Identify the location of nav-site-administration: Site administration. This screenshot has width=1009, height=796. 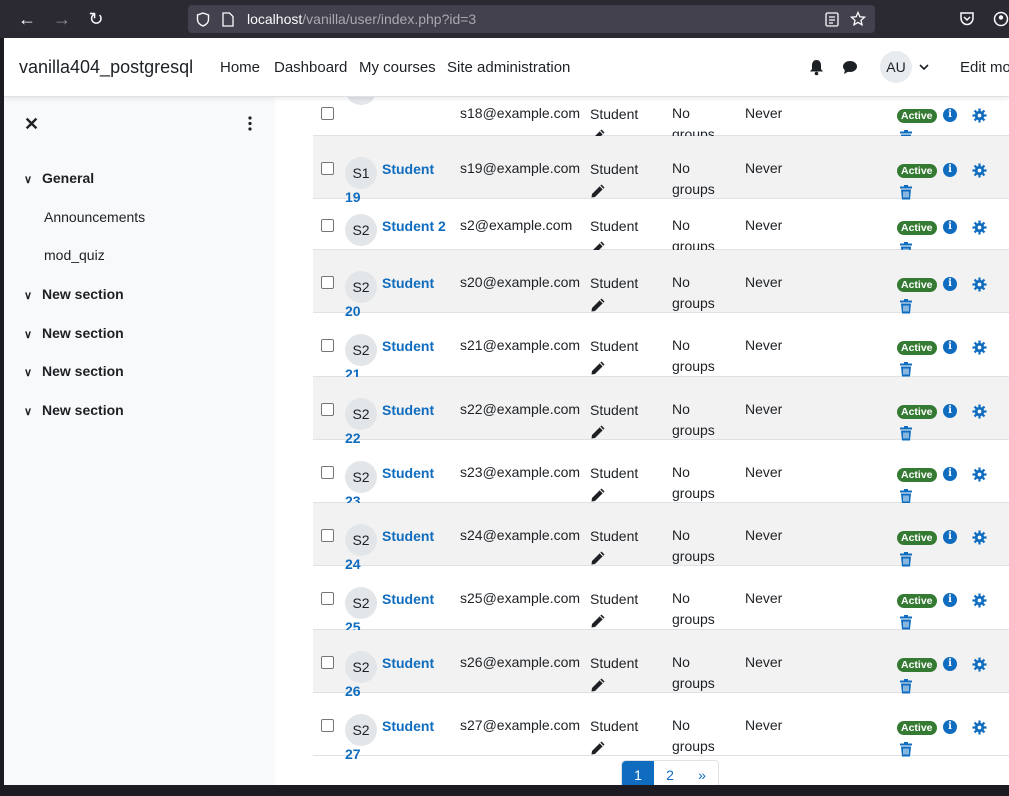
(508, 67).